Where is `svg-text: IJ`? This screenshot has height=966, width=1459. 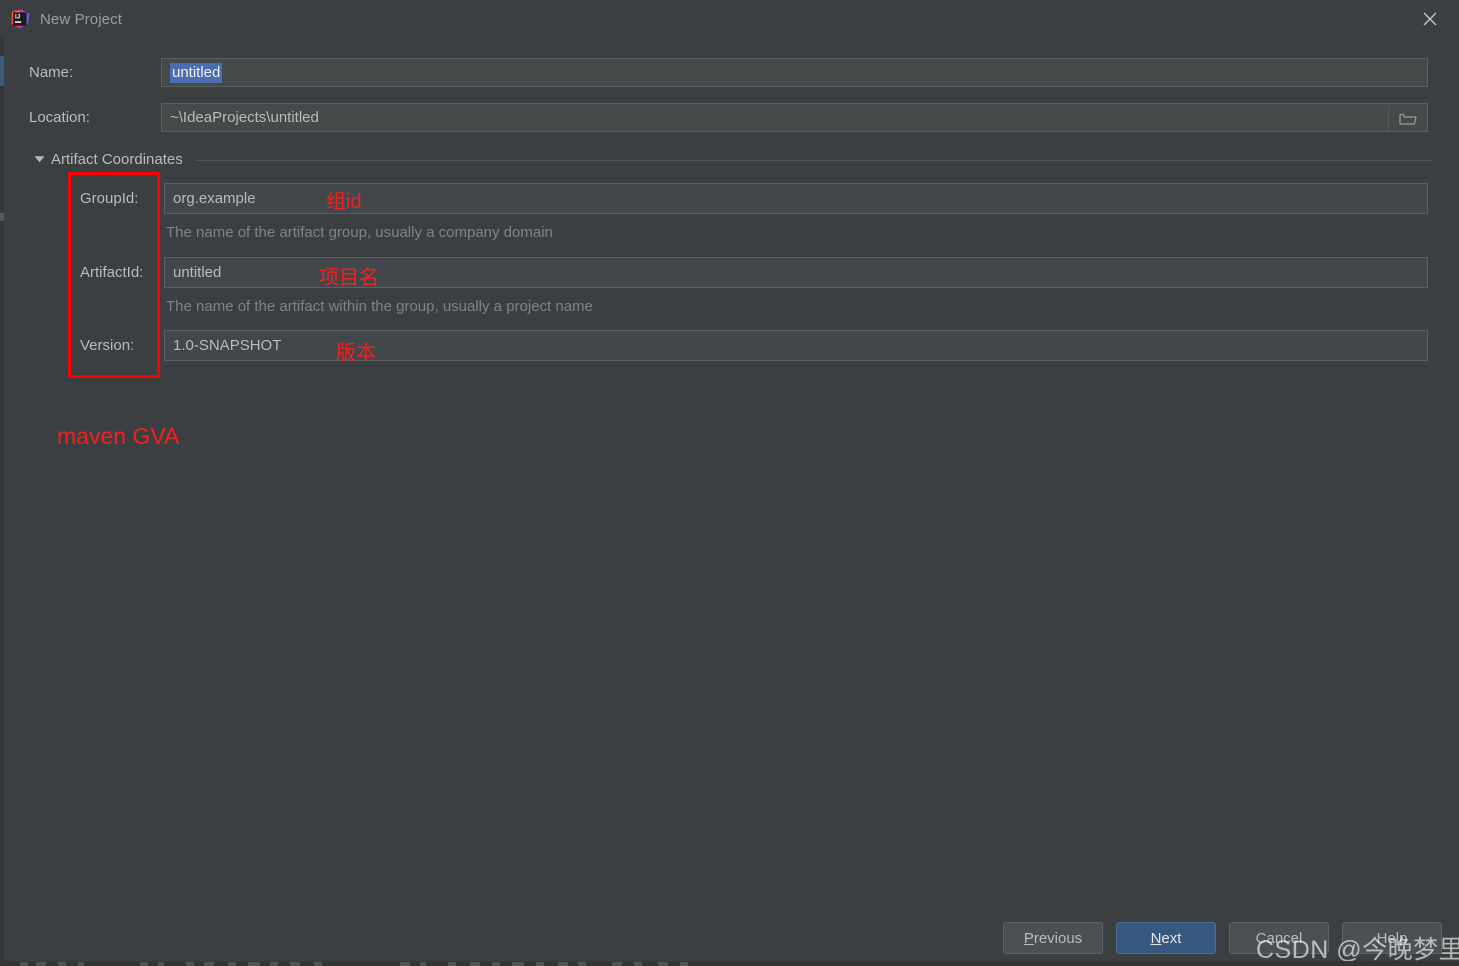 svg-text: IJ is located at coordinates (18, 17).